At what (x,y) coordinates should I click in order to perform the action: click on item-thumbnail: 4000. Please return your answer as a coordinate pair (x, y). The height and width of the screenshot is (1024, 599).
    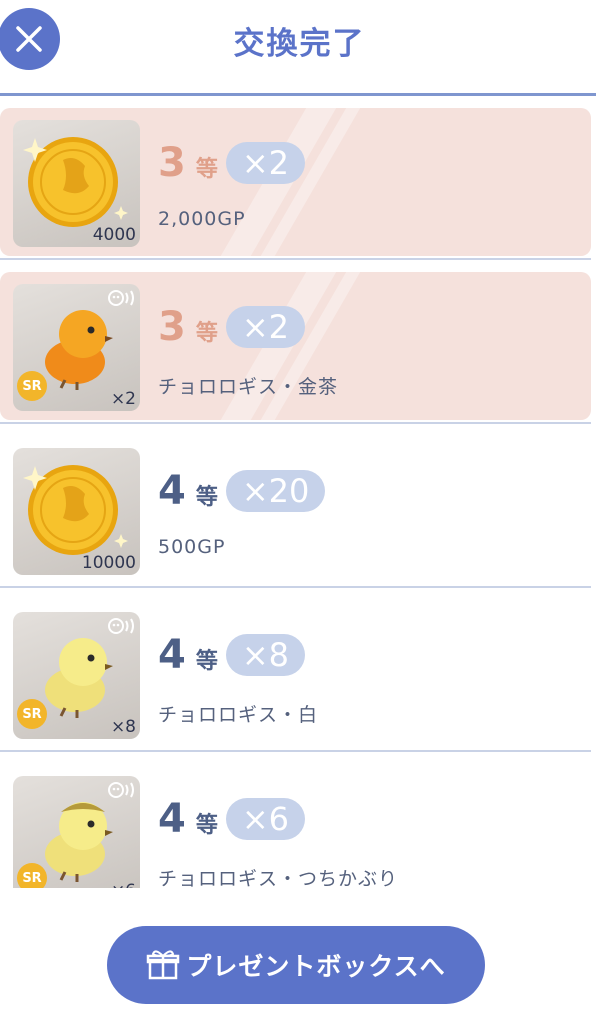
    Looking at the image, I should click on (76, 183).